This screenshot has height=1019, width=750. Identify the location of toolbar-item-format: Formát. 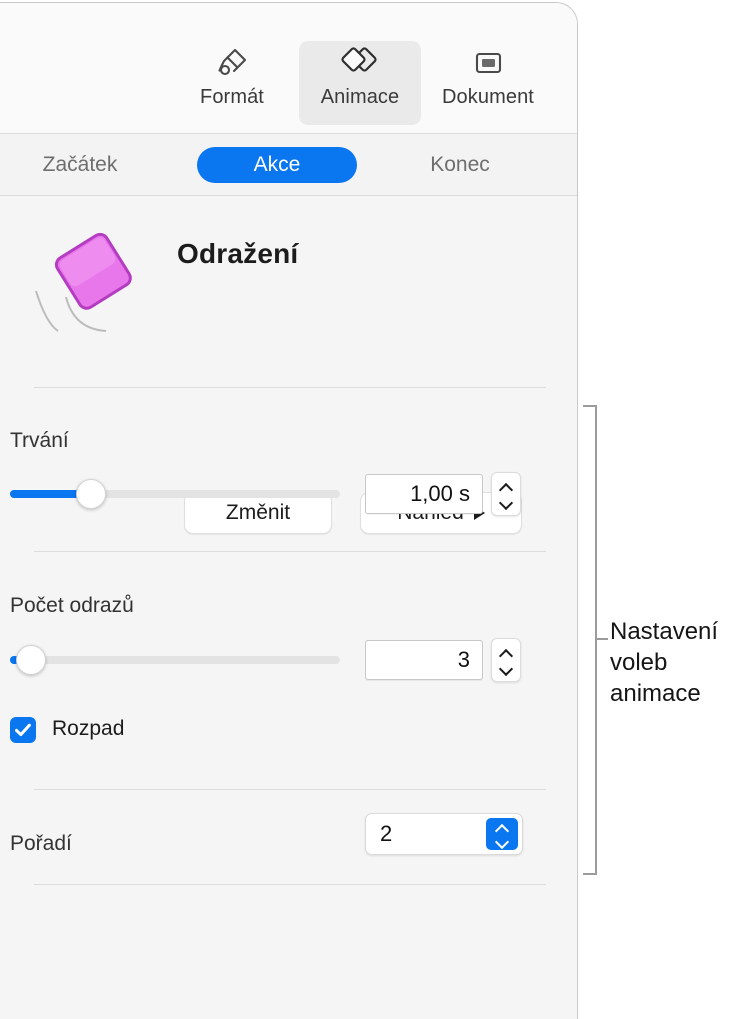
(232, 83).